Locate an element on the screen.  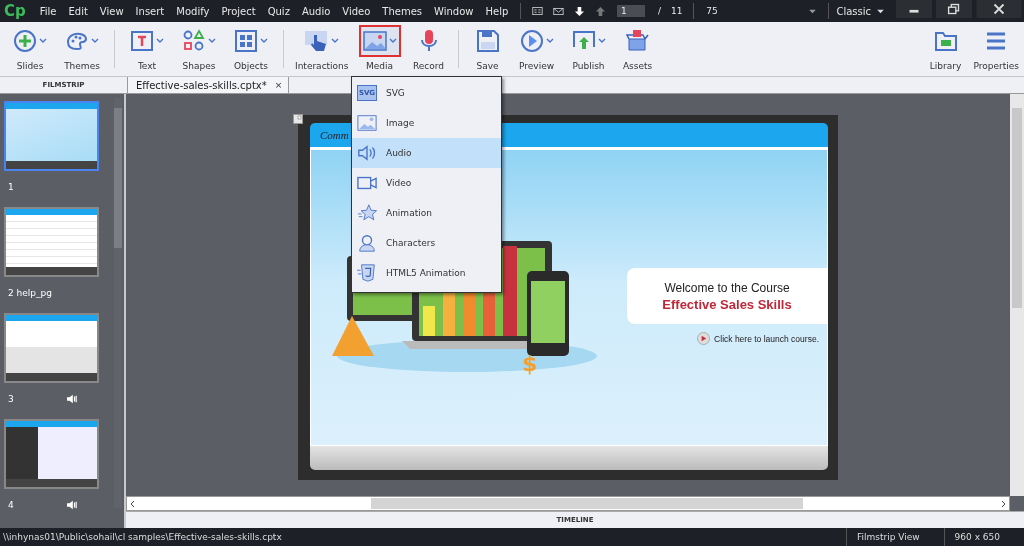
menu-item: Project is located at coordinates (238, 11).